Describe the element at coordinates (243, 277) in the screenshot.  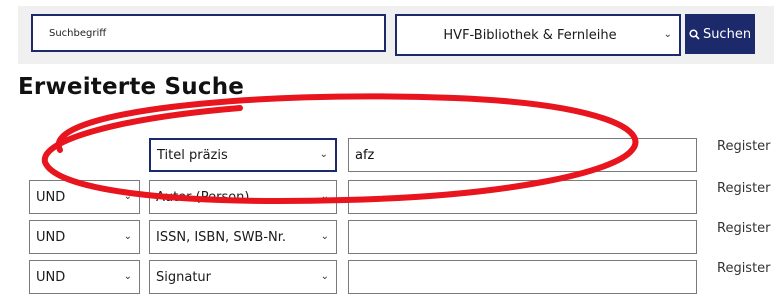
I see `field-select-4: Signatur ⌄` at that location.